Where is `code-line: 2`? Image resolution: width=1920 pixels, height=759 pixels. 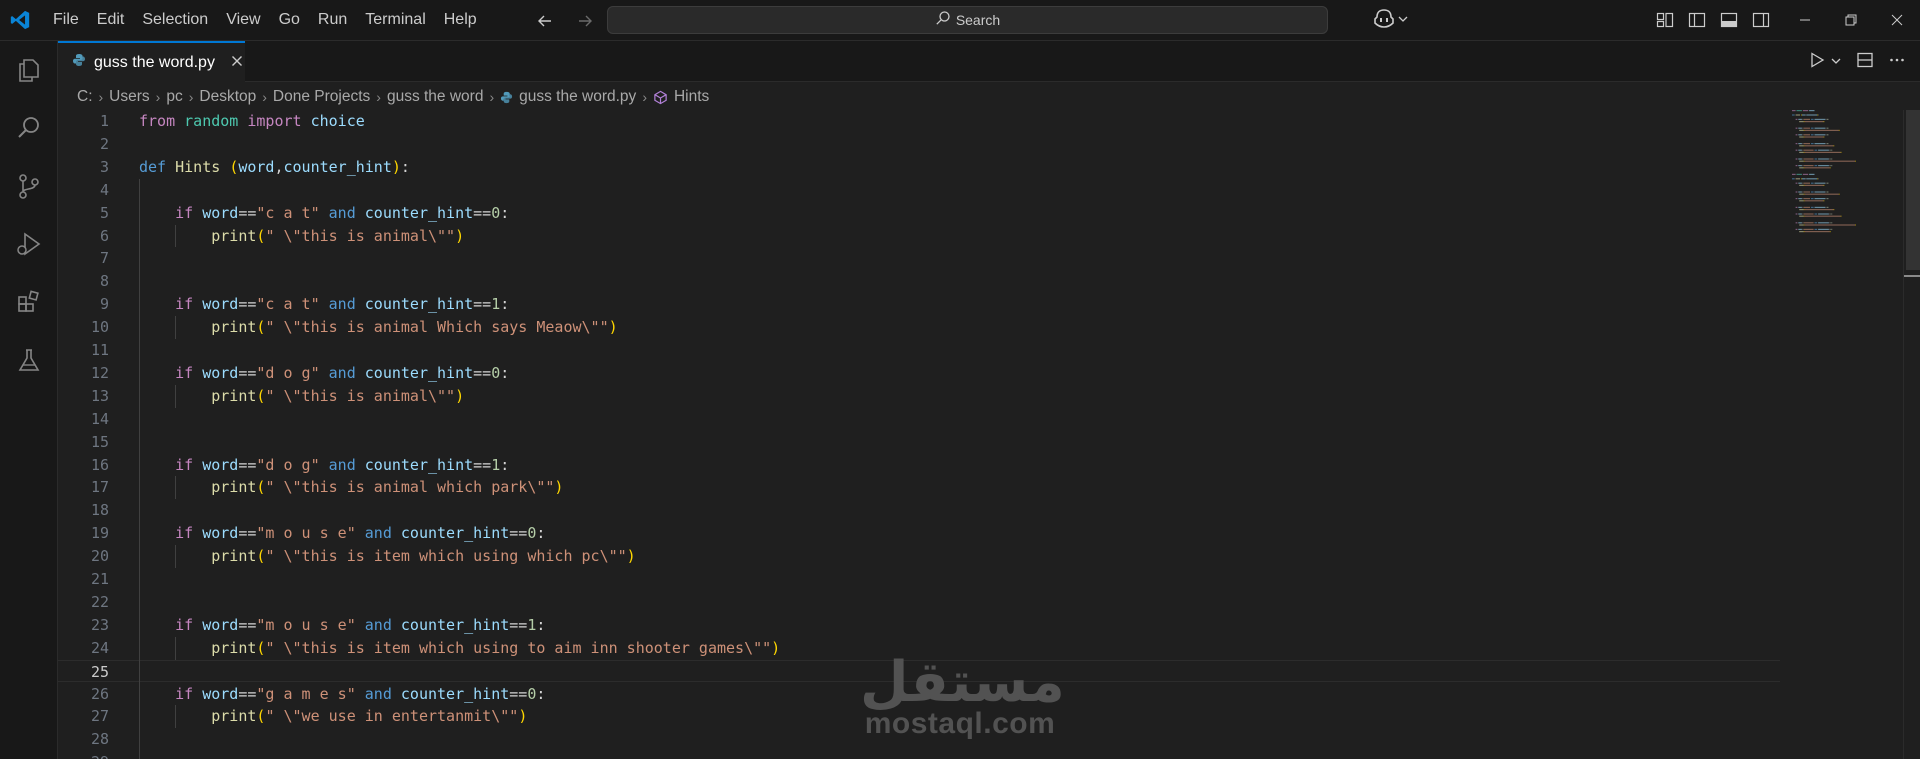 code-line: 2 is located at coordinates (919, 144).